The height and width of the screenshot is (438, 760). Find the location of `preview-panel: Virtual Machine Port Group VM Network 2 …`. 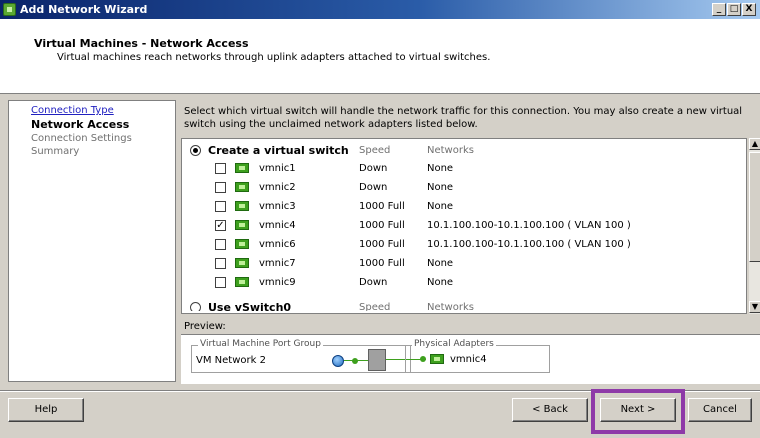

preview-panel: Virtual Machine Port Group VM Network 2 … is located at coordinates (470, 359).